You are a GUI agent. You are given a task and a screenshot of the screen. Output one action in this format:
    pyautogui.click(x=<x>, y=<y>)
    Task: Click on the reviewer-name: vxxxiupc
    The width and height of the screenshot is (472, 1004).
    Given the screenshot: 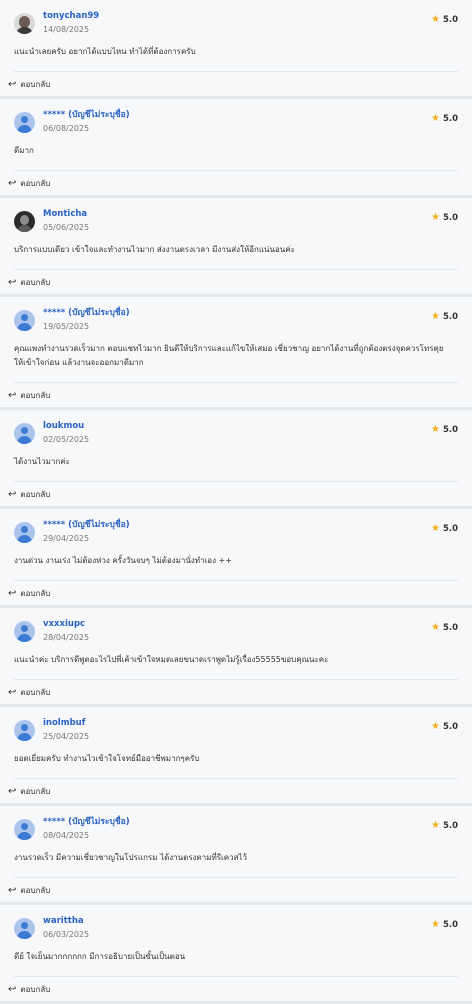 What is the action you would take?
    pyautogui.click(x=66, y=624)
    